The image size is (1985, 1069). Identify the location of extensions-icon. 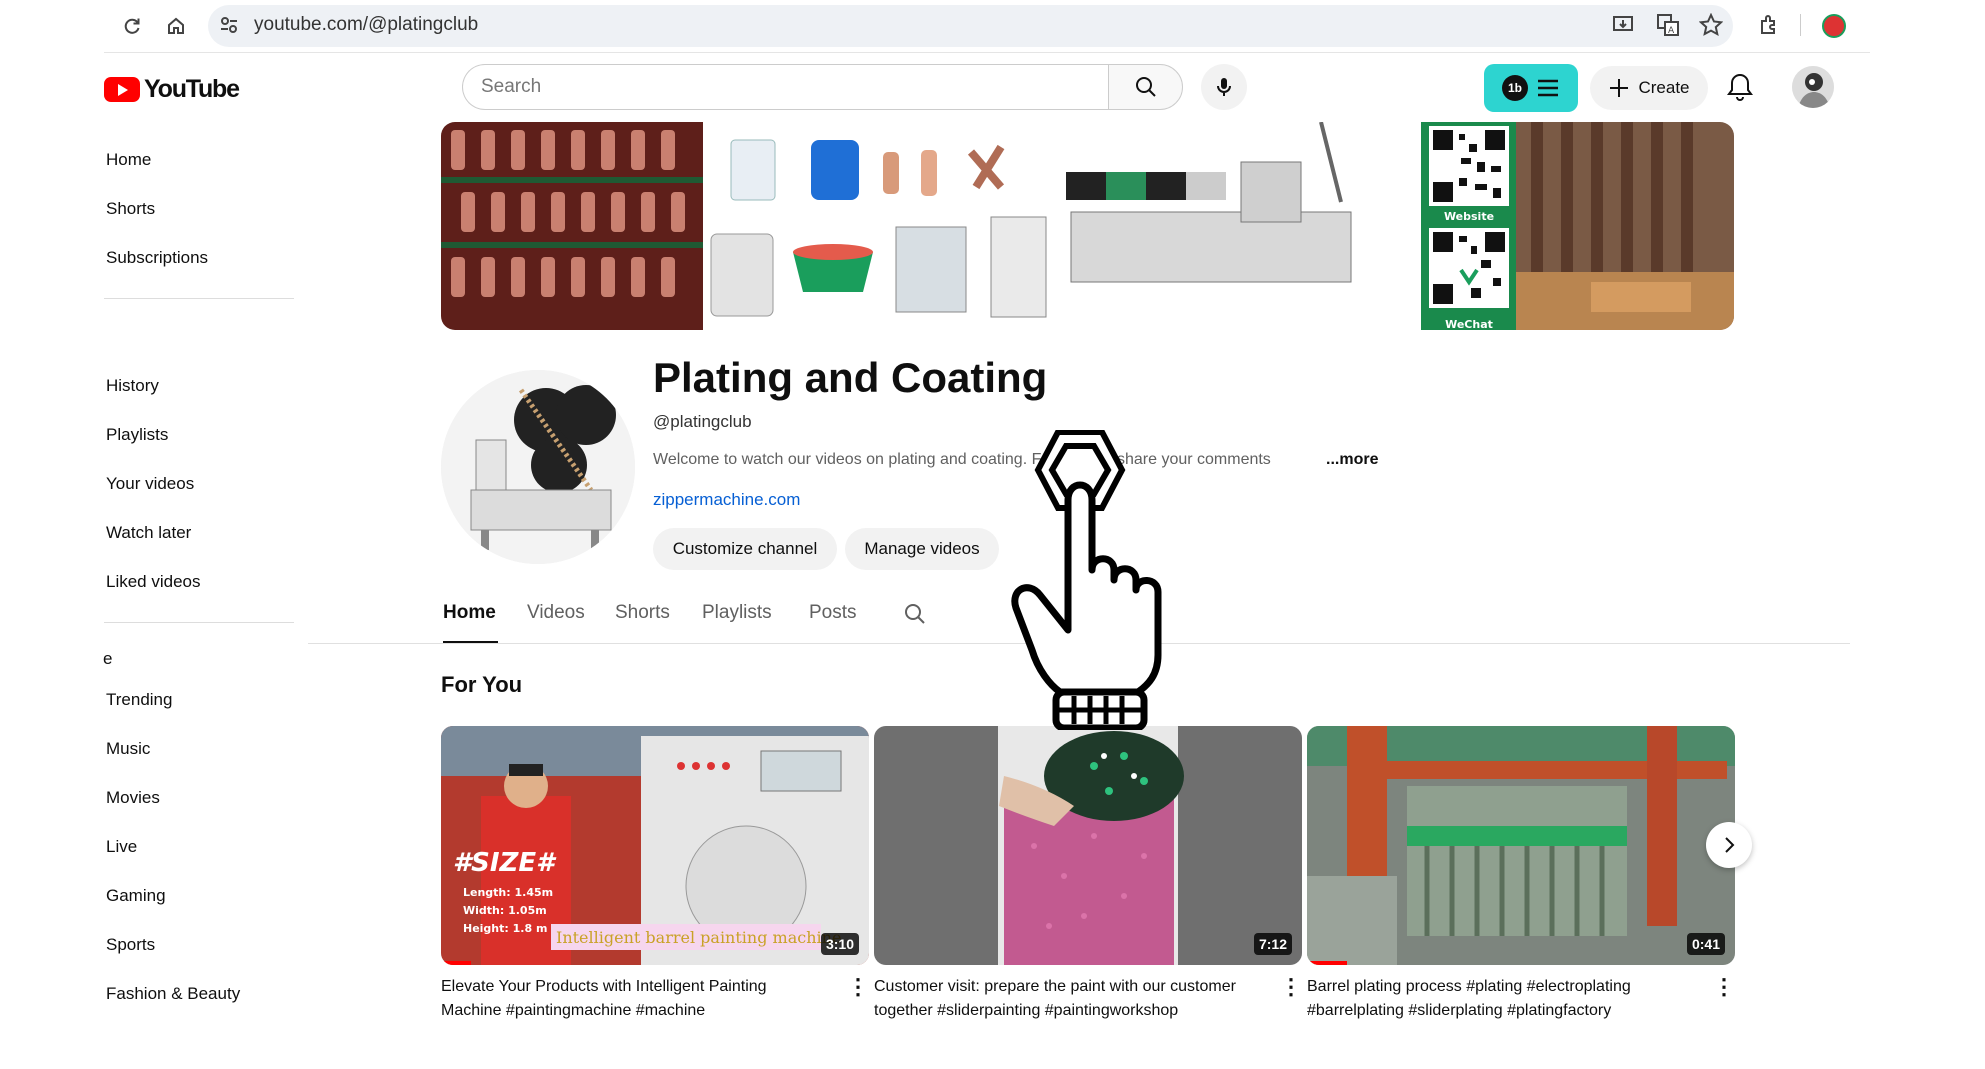
(1770, 27).